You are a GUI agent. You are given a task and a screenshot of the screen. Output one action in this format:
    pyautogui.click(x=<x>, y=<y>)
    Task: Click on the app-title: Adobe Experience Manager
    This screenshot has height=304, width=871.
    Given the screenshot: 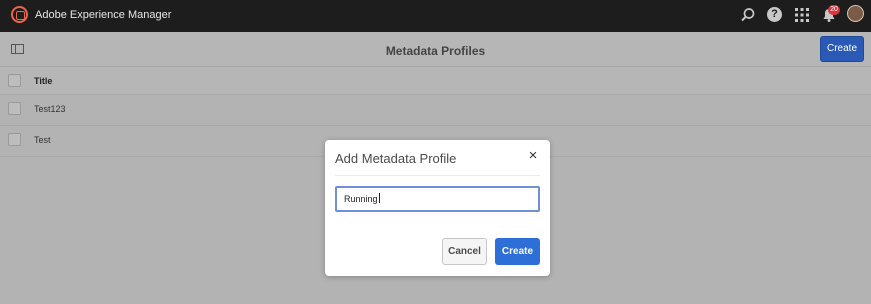 What is the action you would take?
    pyautogui.click(x=103, y=15)
    